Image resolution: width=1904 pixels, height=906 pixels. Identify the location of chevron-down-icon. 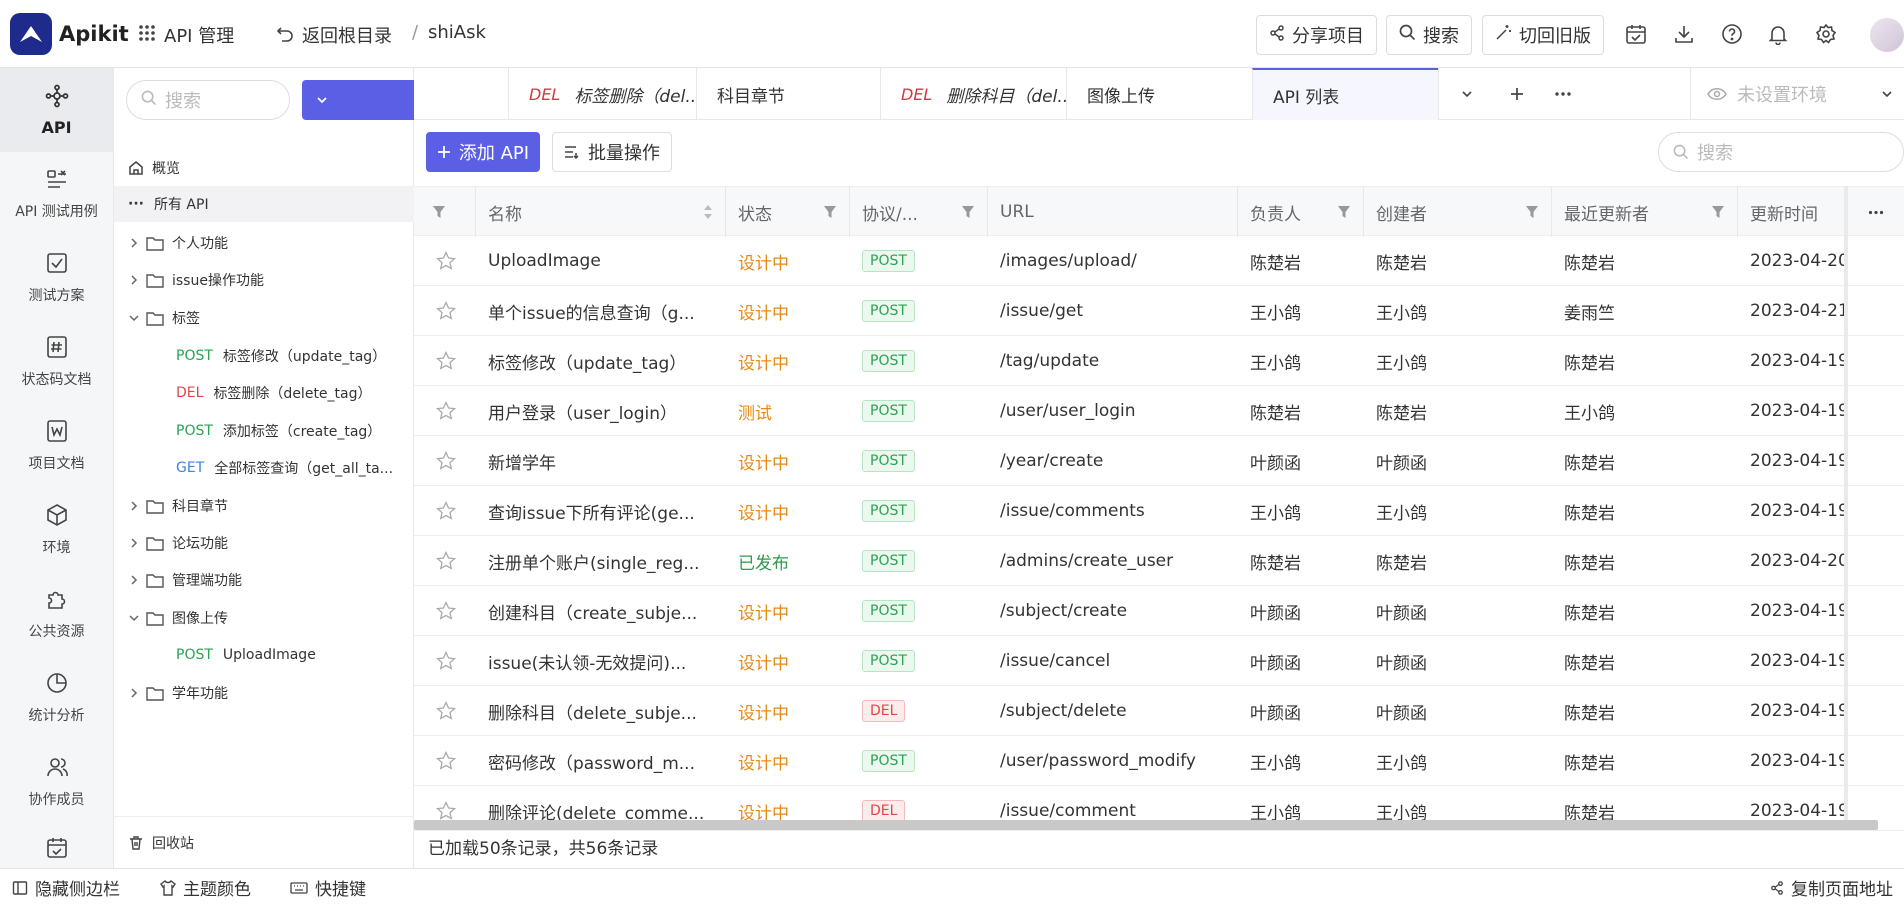
(322, 100).